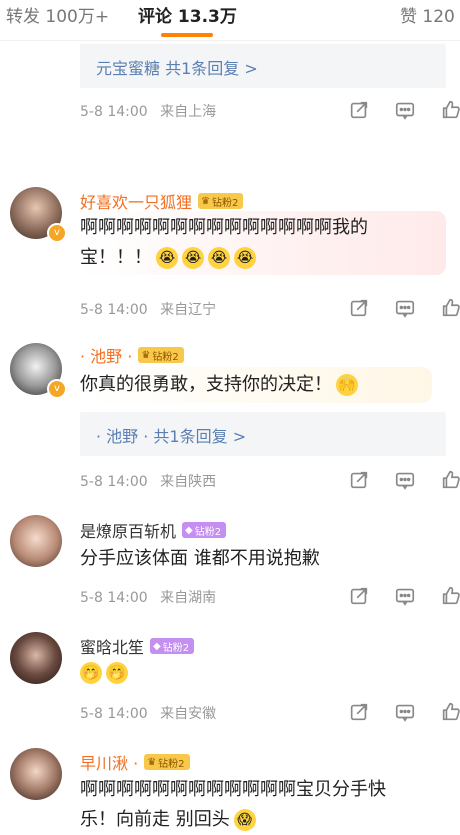 This screenshot has width=460, height=835. Describe the element at coordinates (188, 310) in the screenshot. I see `comment-location: 来自辽宁` at that location.